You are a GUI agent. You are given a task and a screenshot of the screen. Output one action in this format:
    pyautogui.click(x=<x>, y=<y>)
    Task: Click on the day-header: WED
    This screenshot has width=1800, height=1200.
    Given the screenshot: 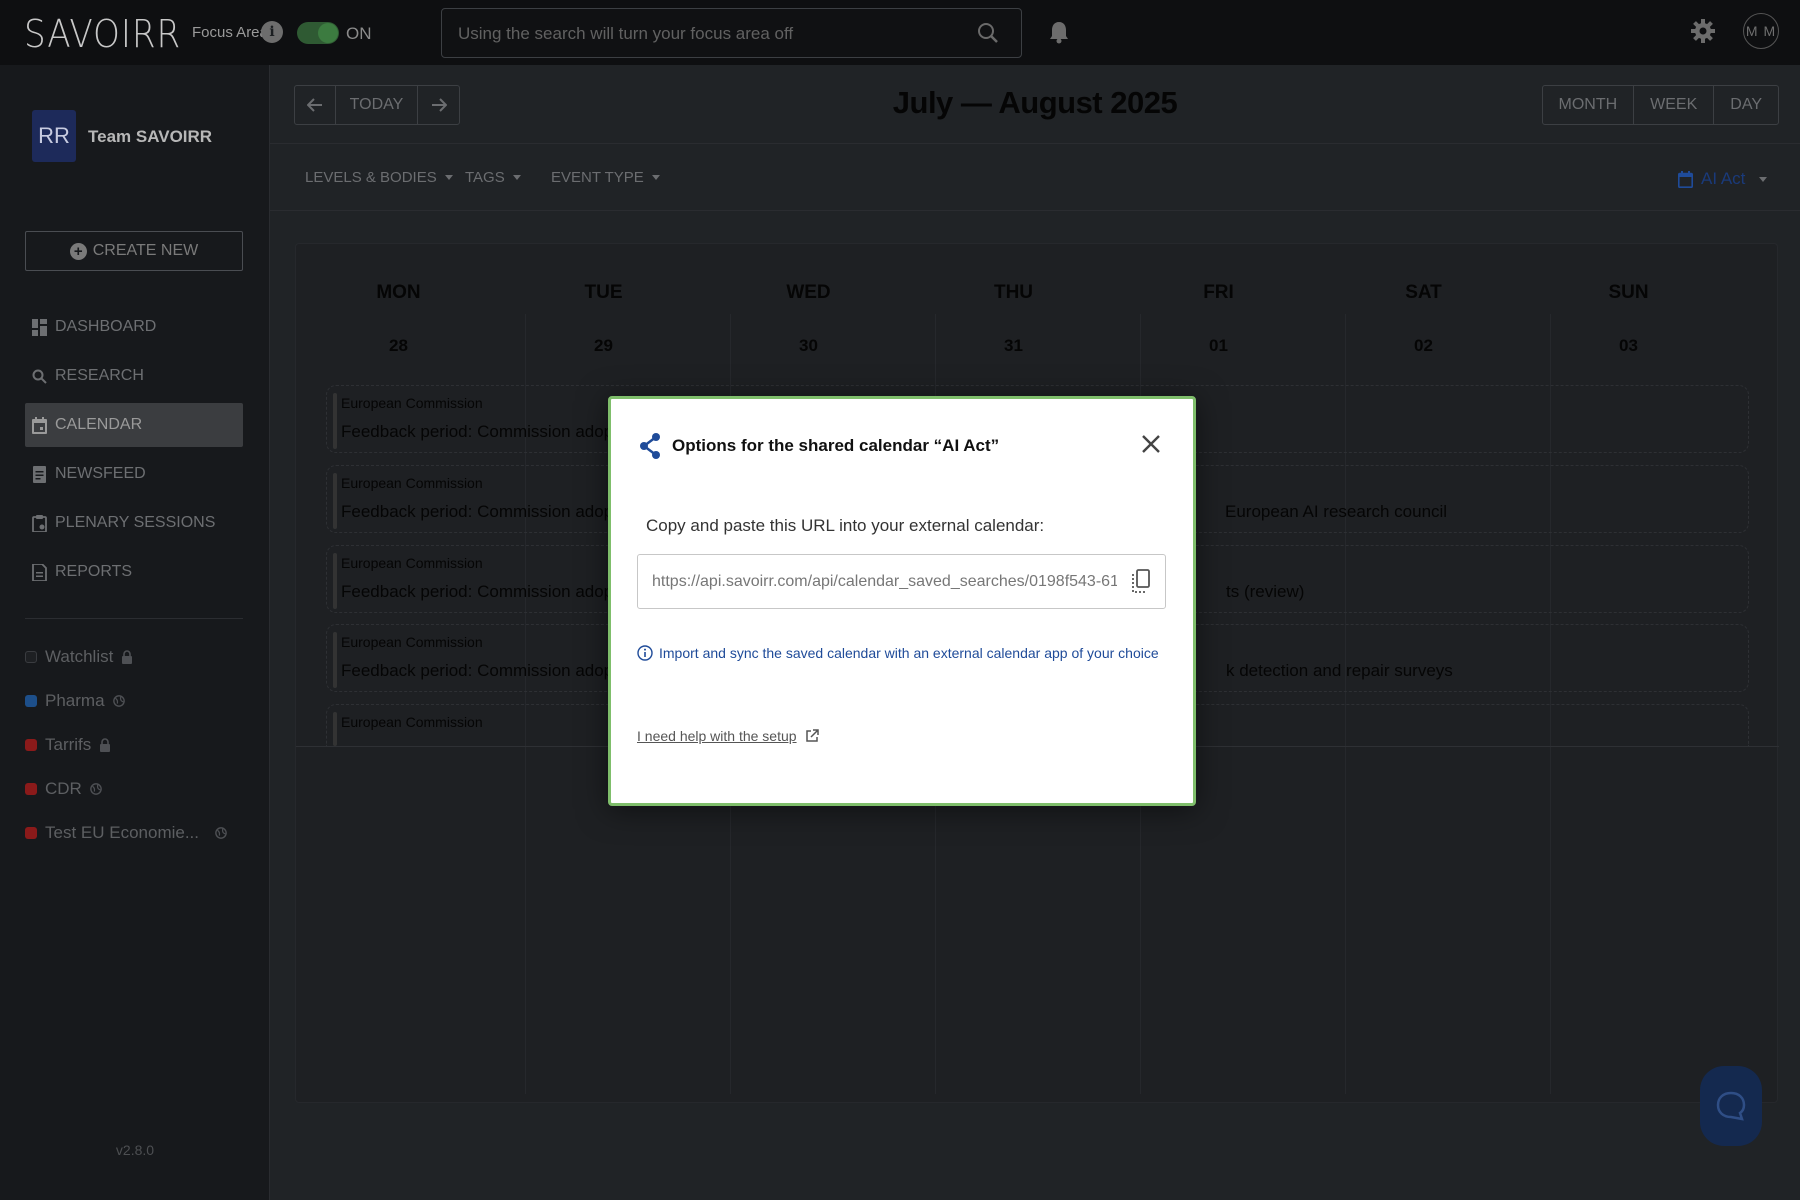 What is the action you would take?
    pyautogui.click(x=808, y=292)
    